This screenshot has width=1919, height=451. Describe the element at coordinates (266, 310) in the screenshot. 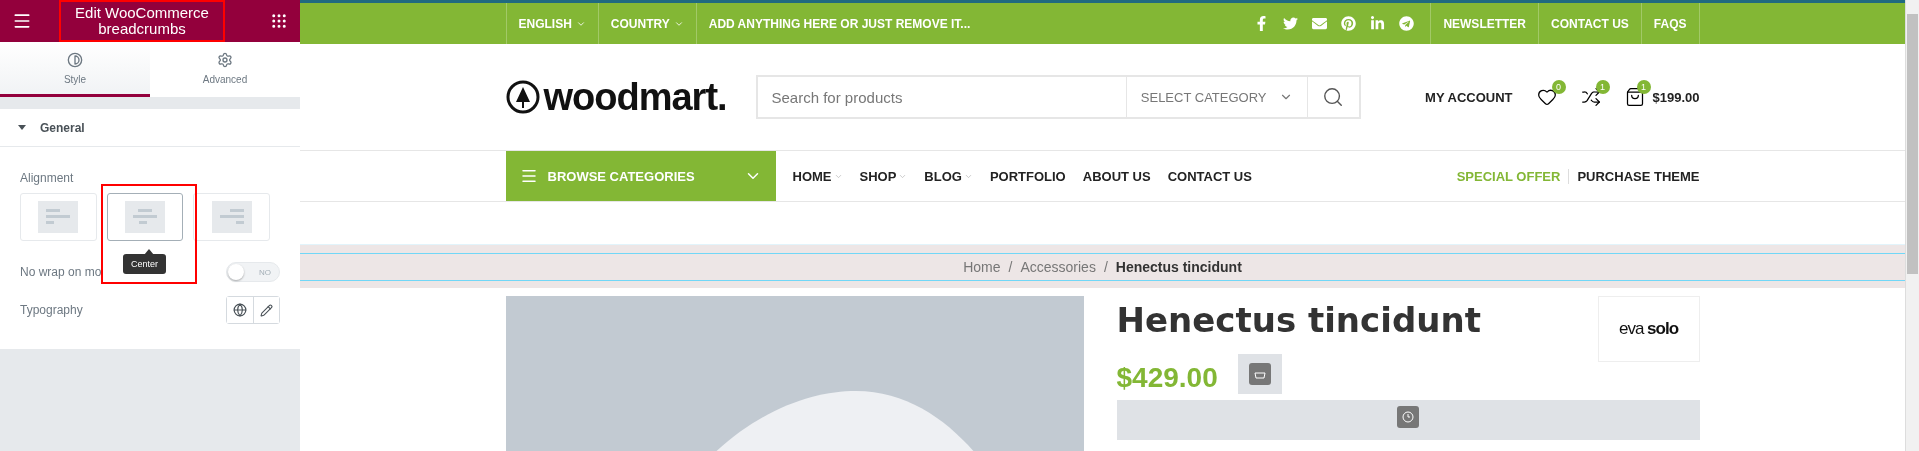

I see `pencil-icon` at that location.